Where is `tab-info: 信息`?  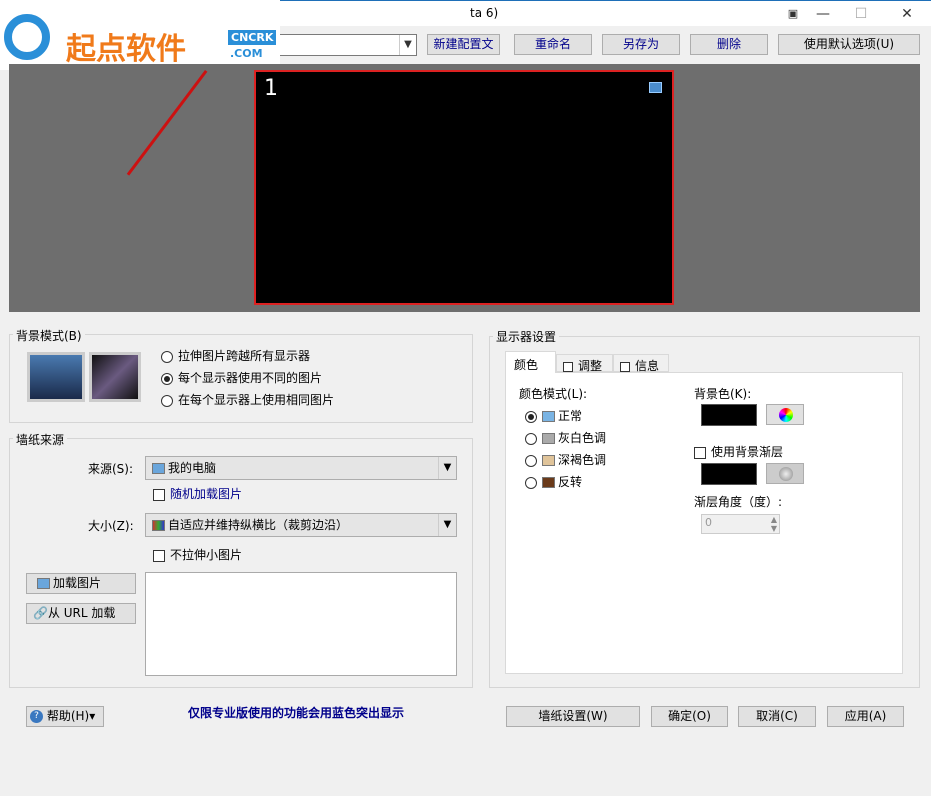 tab-info: 信息 is located at coordinates (641, 363).